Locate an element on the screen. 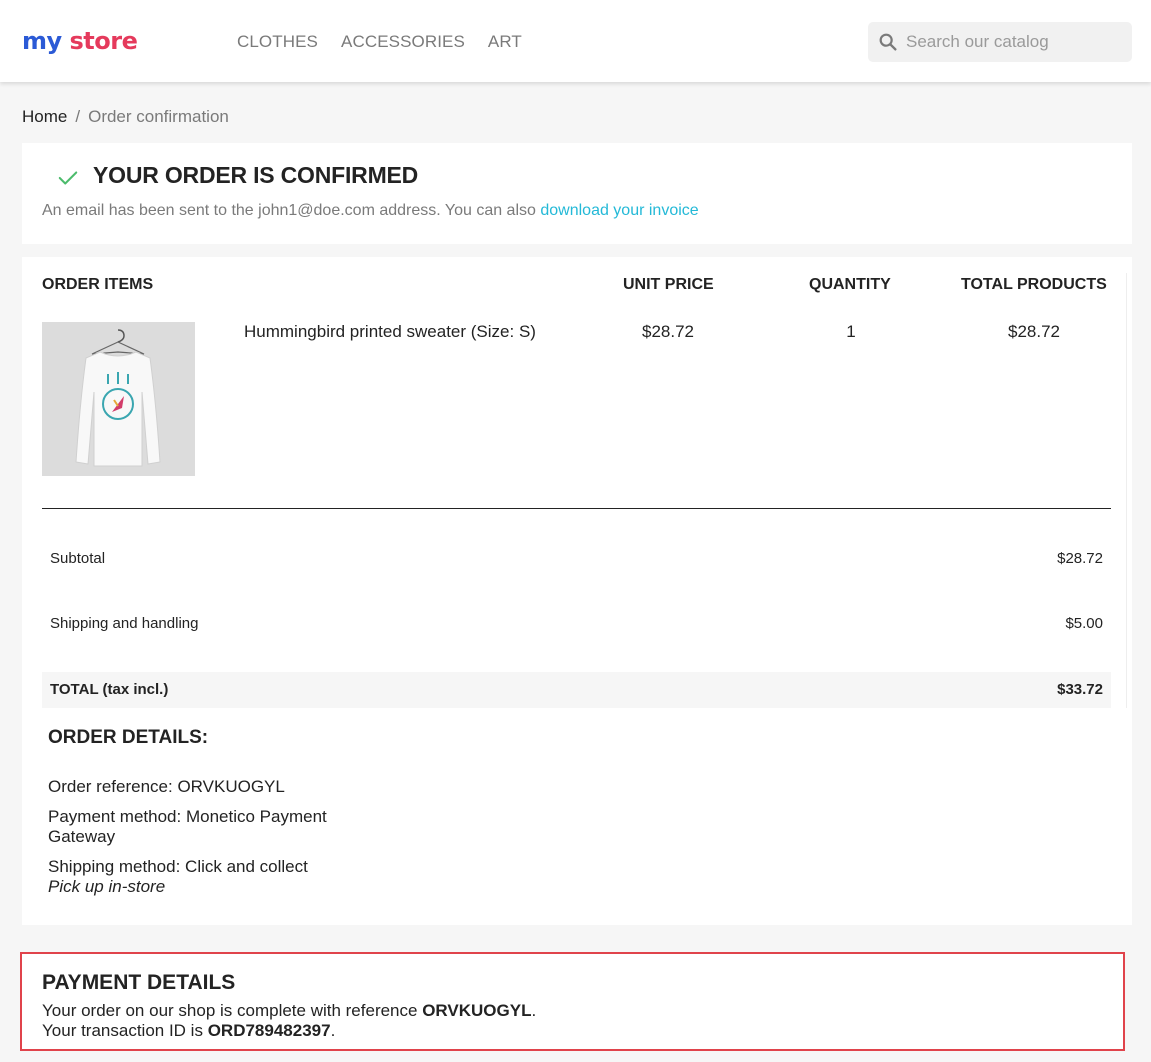 Image resolution: width=1151 pixels, height=1062 pixels. store-logo: my store is located at coordinates (80, 41).